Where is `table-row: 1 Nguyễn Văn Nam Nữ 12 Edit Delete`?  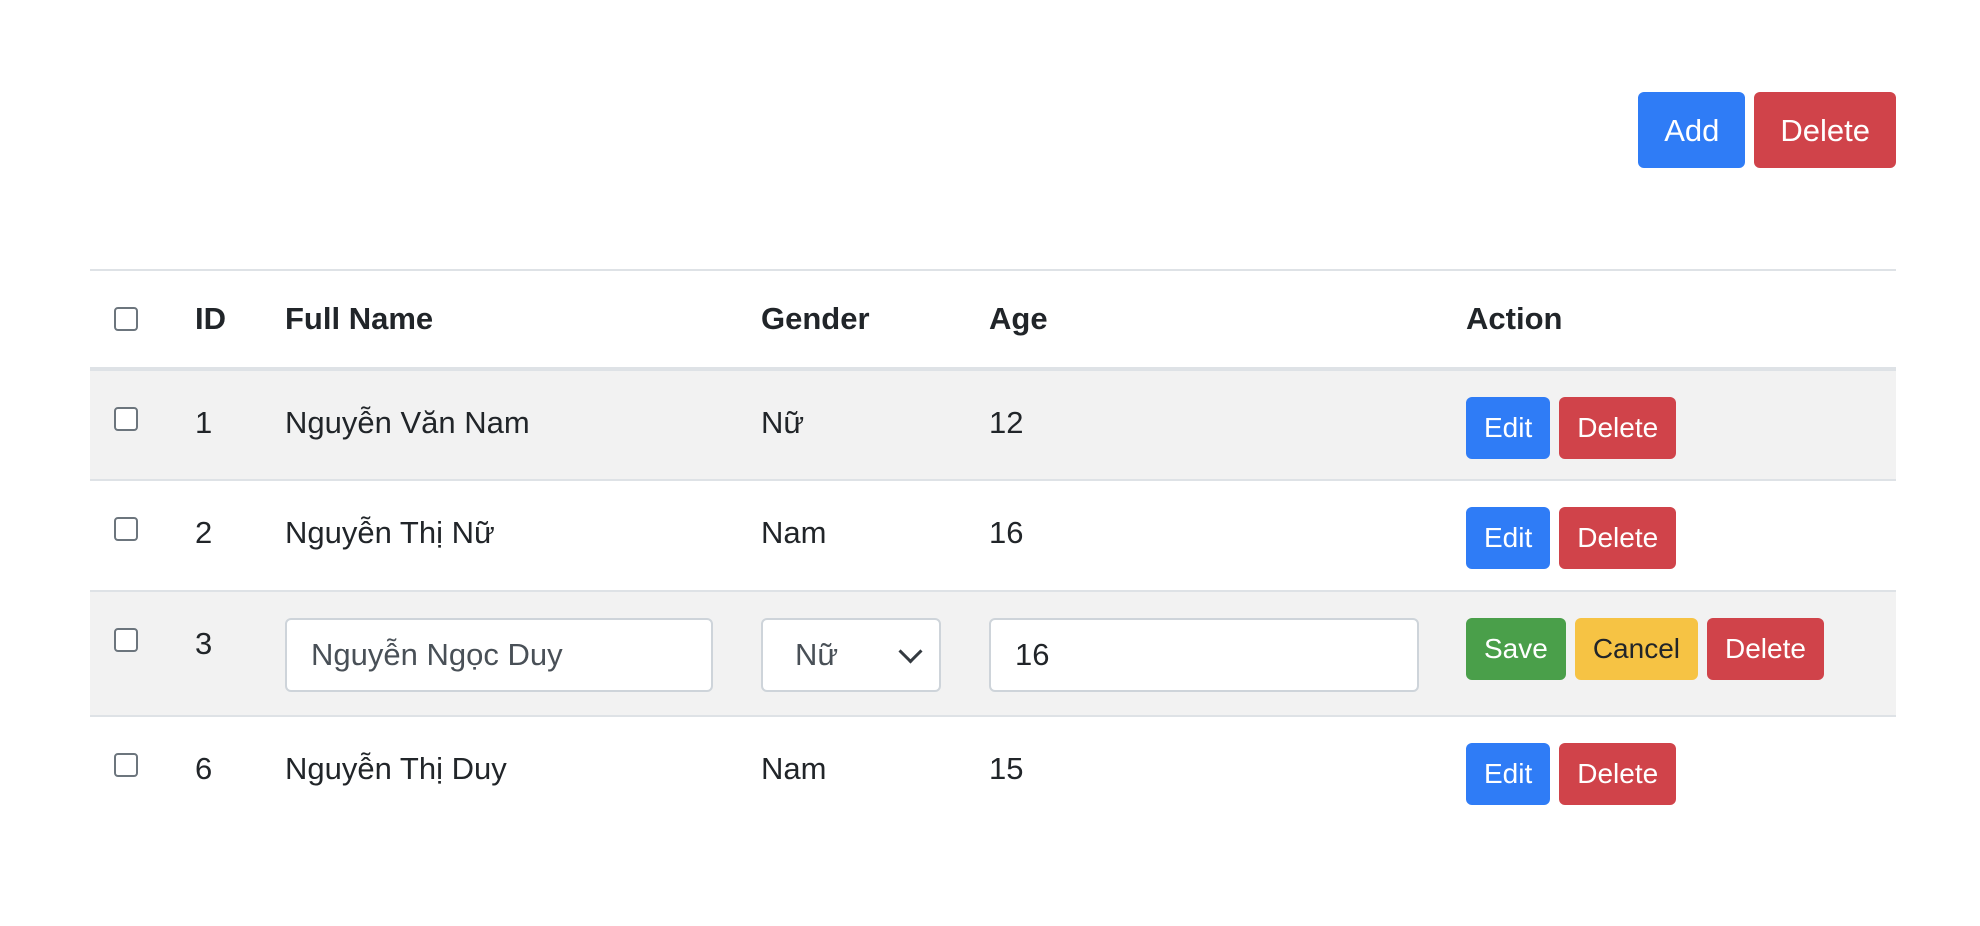
table-row: 1 Nguyễn Văn Nam Nữ 12 Edit Delete is located at coordinates (993, 424).